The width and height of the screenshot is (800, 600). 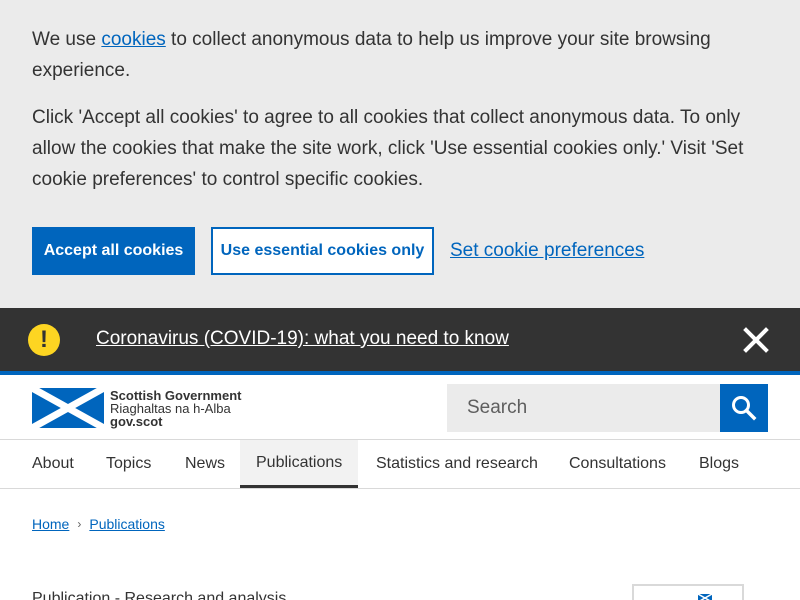 I want to click on cookies-link: cookies, so click(x=133, y=39).